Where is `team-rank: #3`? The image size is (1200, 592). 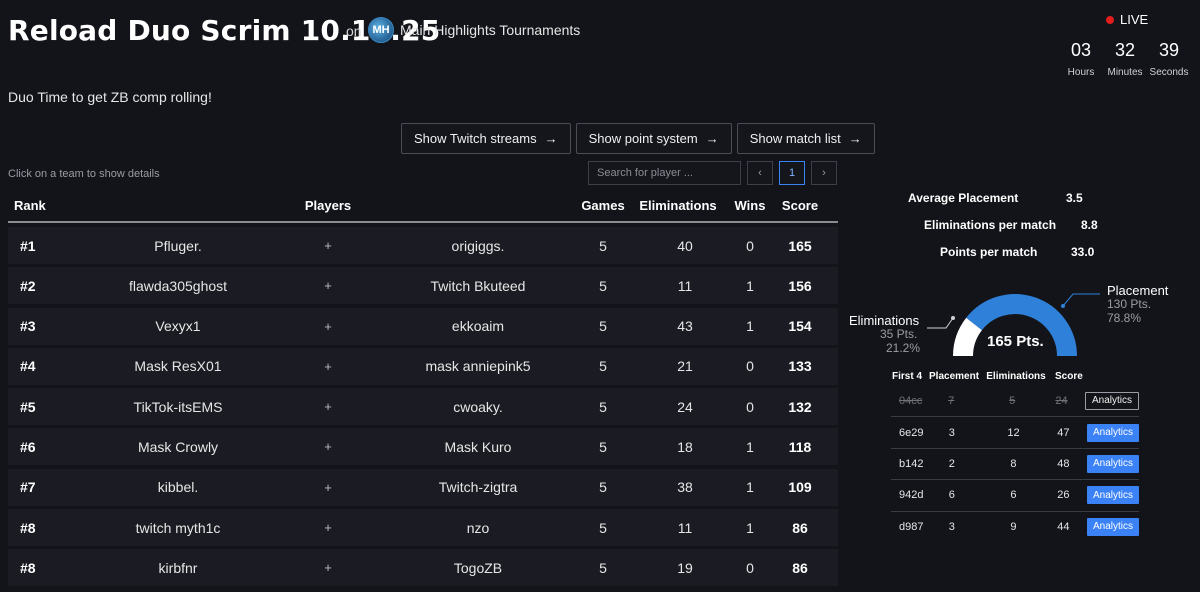 team-rank: #3 is located at coordinates (28, 326).